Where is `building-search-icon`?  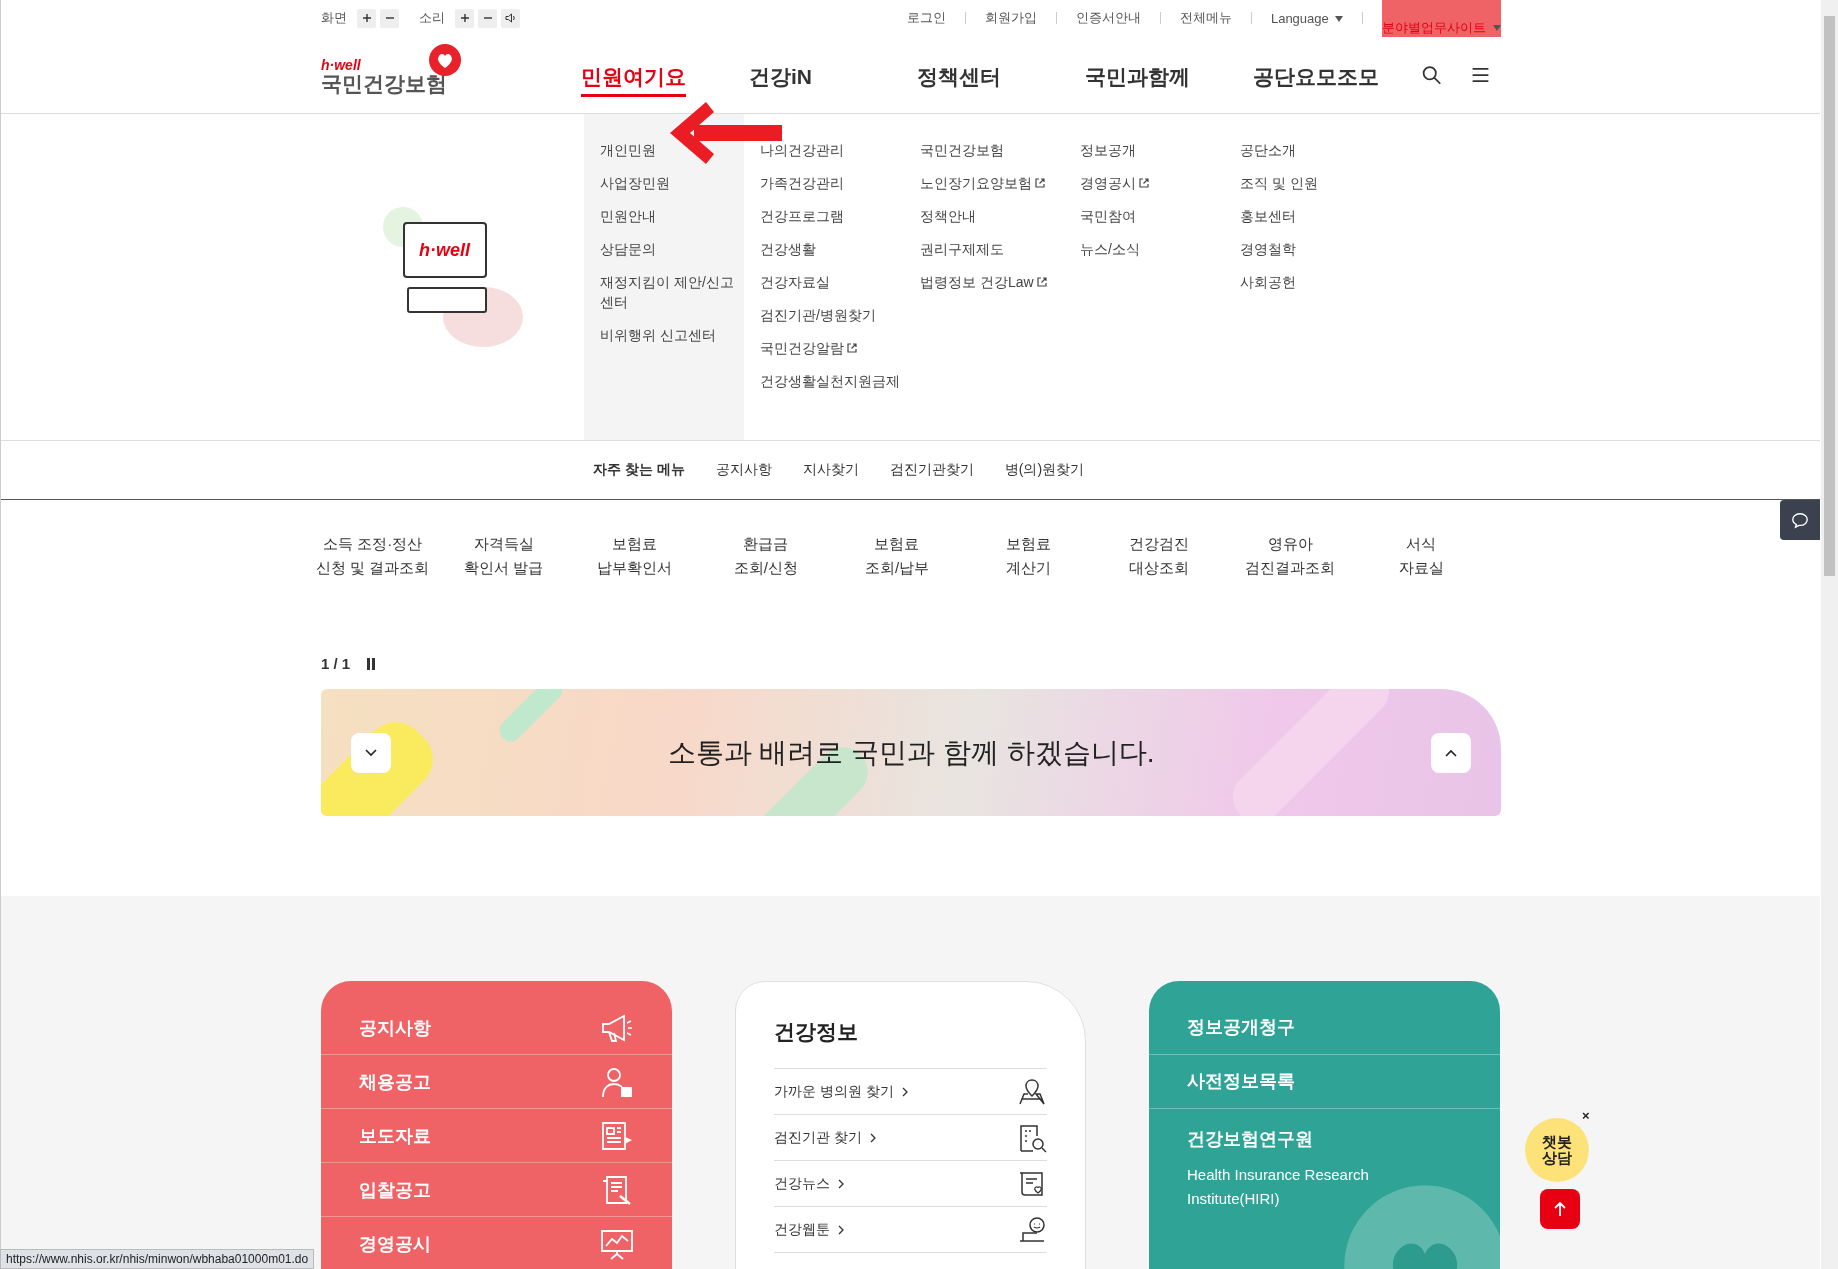
building-search-icon is located at coordinates (1032, 1137).